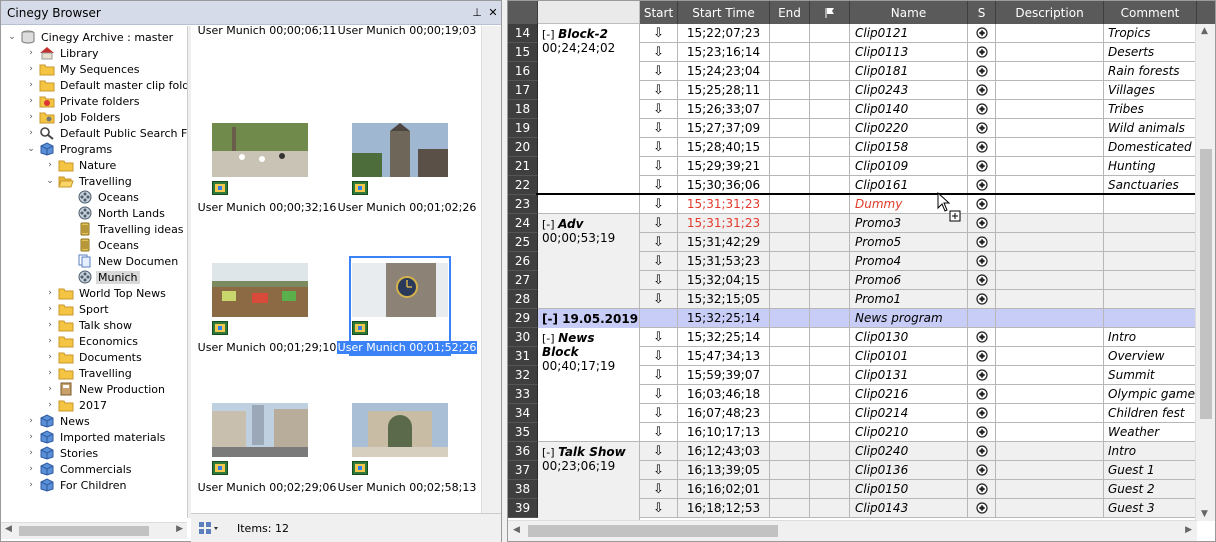 Image resolution: width=1216 pixels, height=542 pixels. Describe the element at coordinates (909, 90) in the screenshot. I see `cell-name: Clip0243` at that location.